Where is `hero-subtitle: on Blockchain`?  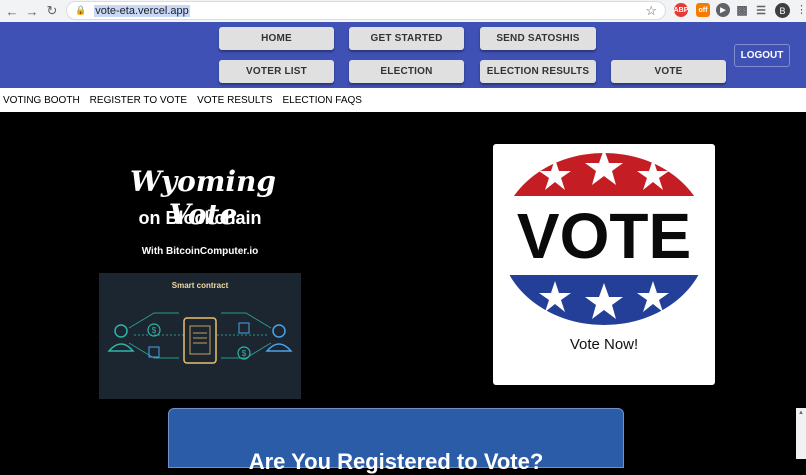
hero-subtitle: on Blockchain is located at coordinates (200, 218).